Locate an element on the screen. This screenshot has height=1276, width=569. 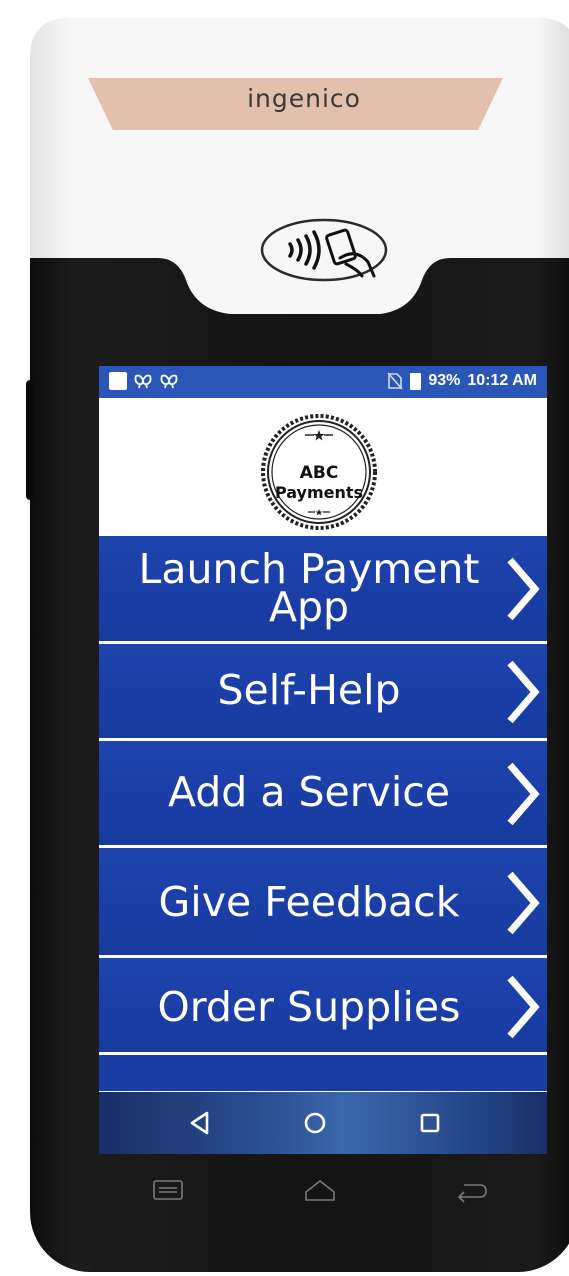
menu-item-add-a-service: Add a Service is located at coordinates (323, 794).